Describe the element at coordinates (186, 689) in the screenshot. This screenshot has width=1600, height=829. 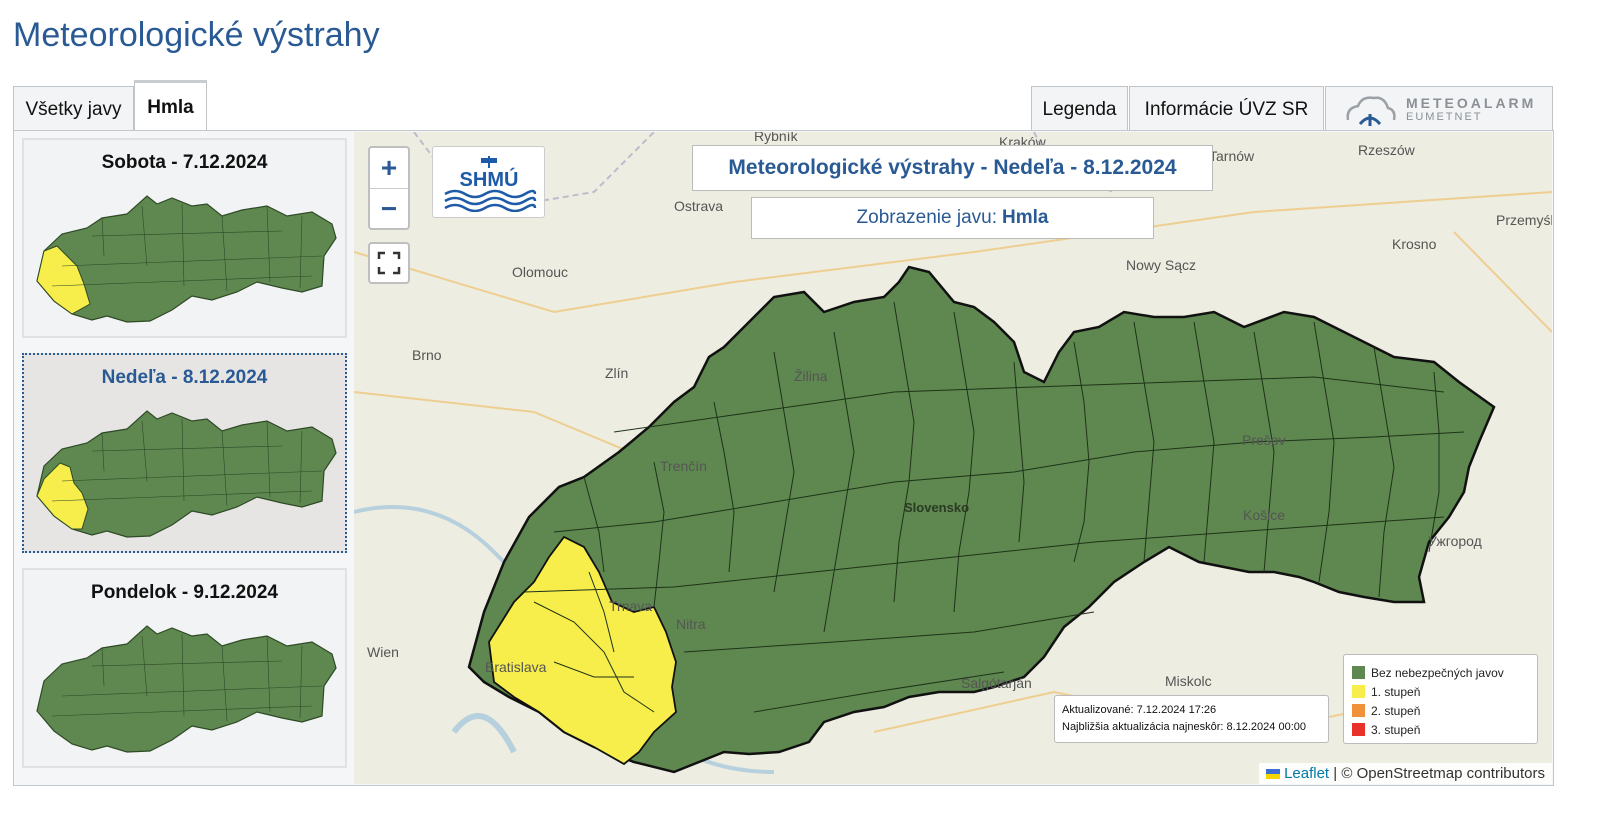
I see `mini-map-monday` at that location.